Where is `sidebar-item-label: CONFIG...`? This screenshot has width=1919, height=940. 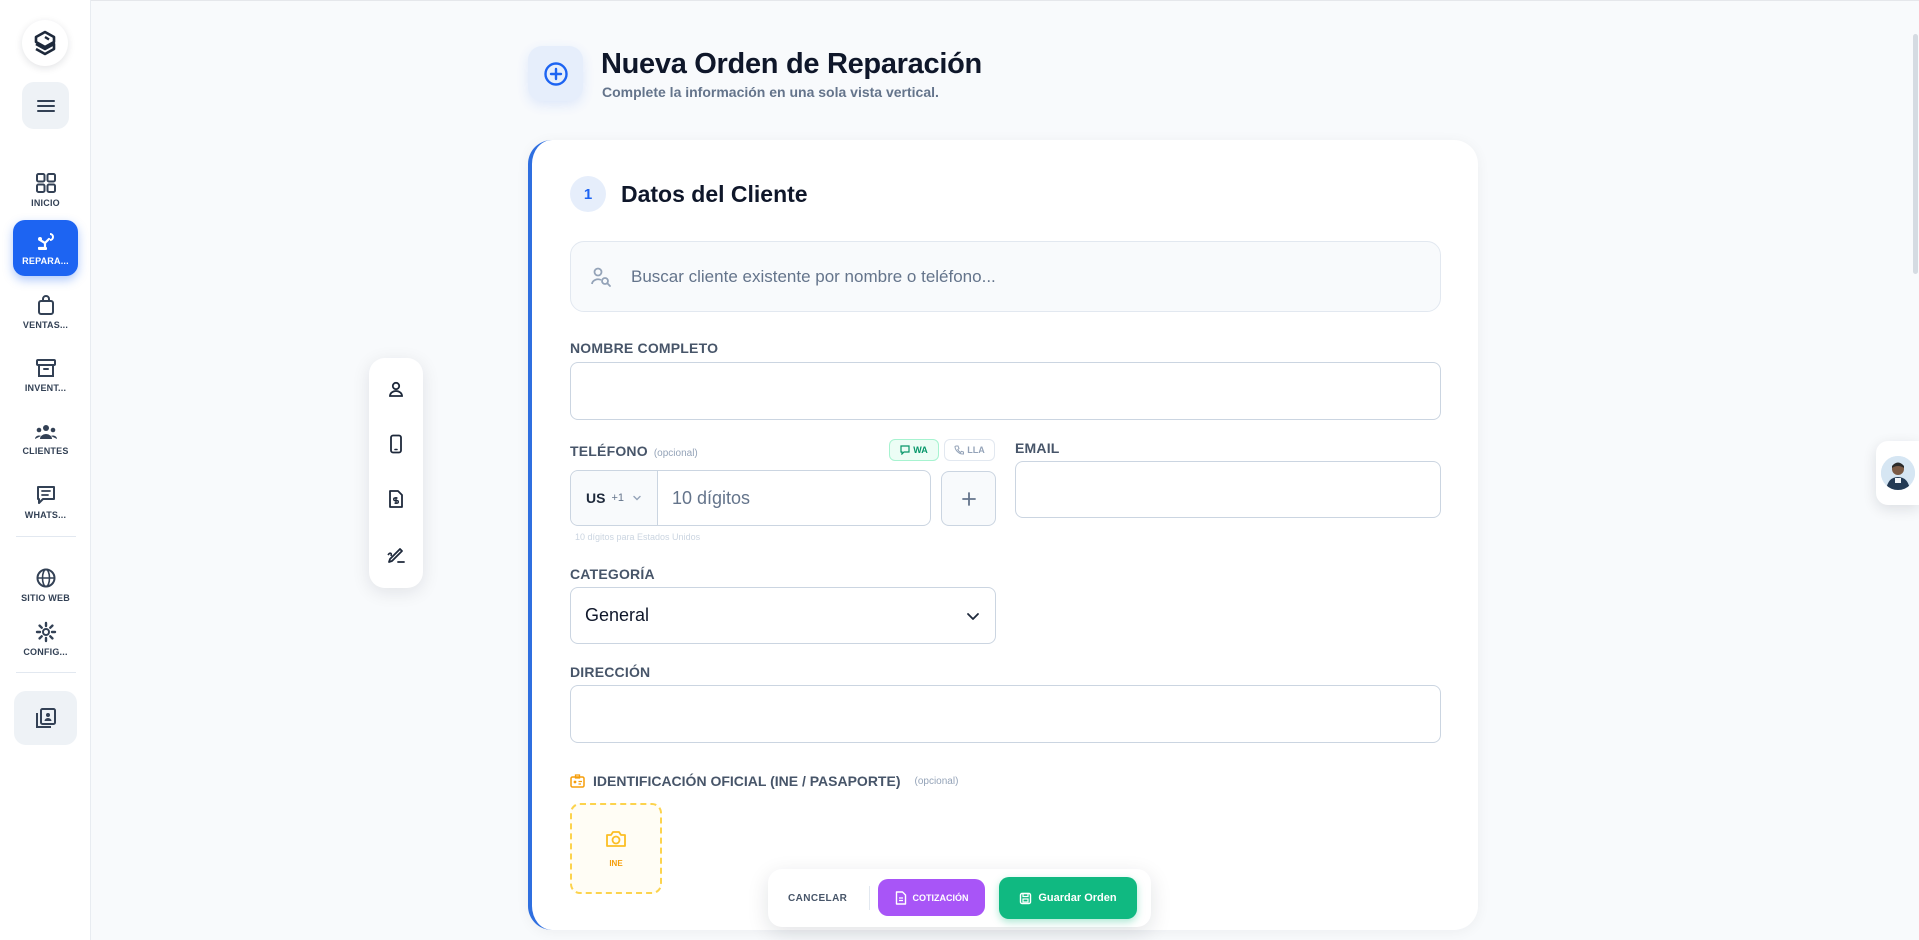 sidebar-item-label: CONFIG... is located at coordinates (45, 652).